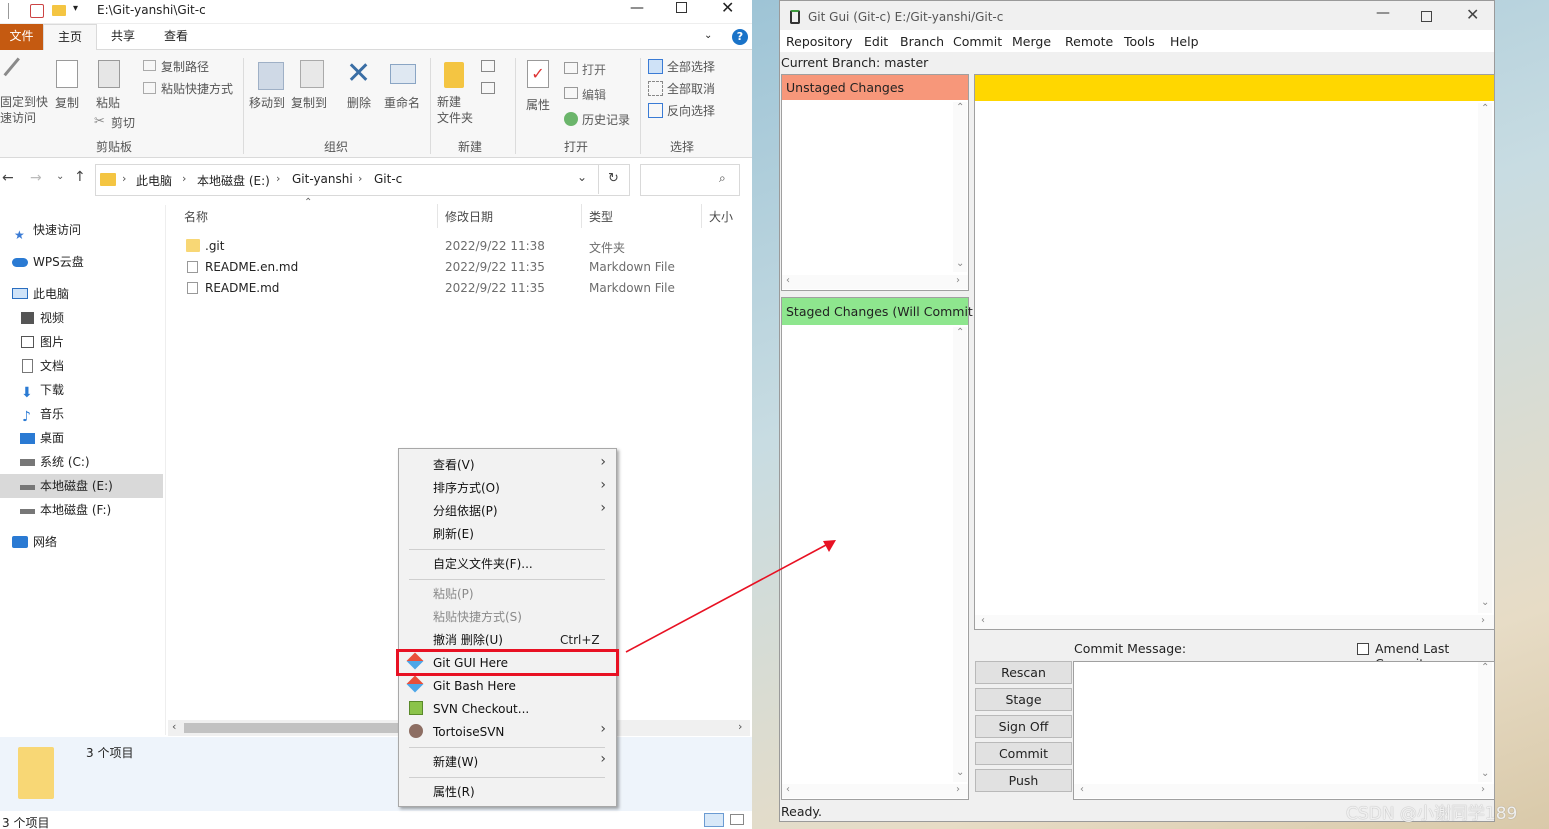 The image size is (1549, 829). Describe the element at coordinates (726, 598) in the screenshot. I see `arrow-line` at that location.